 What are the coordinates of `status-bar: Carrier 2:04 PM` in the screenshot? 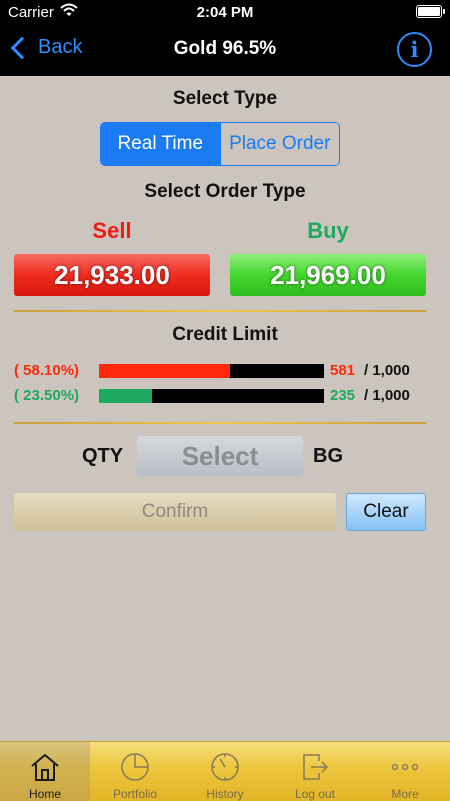 It's located at (225, 12).